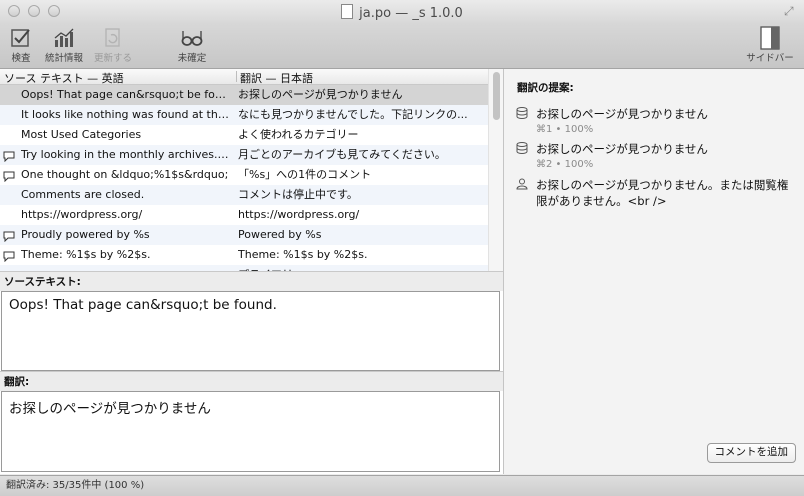 The width and height of the screenshot is (804, 496). Describe the element at coordinates (656, 157) in the screenshot. I see `suggestion-item: お探しのページが見つかりません ⌘2 • 100%` at that location.